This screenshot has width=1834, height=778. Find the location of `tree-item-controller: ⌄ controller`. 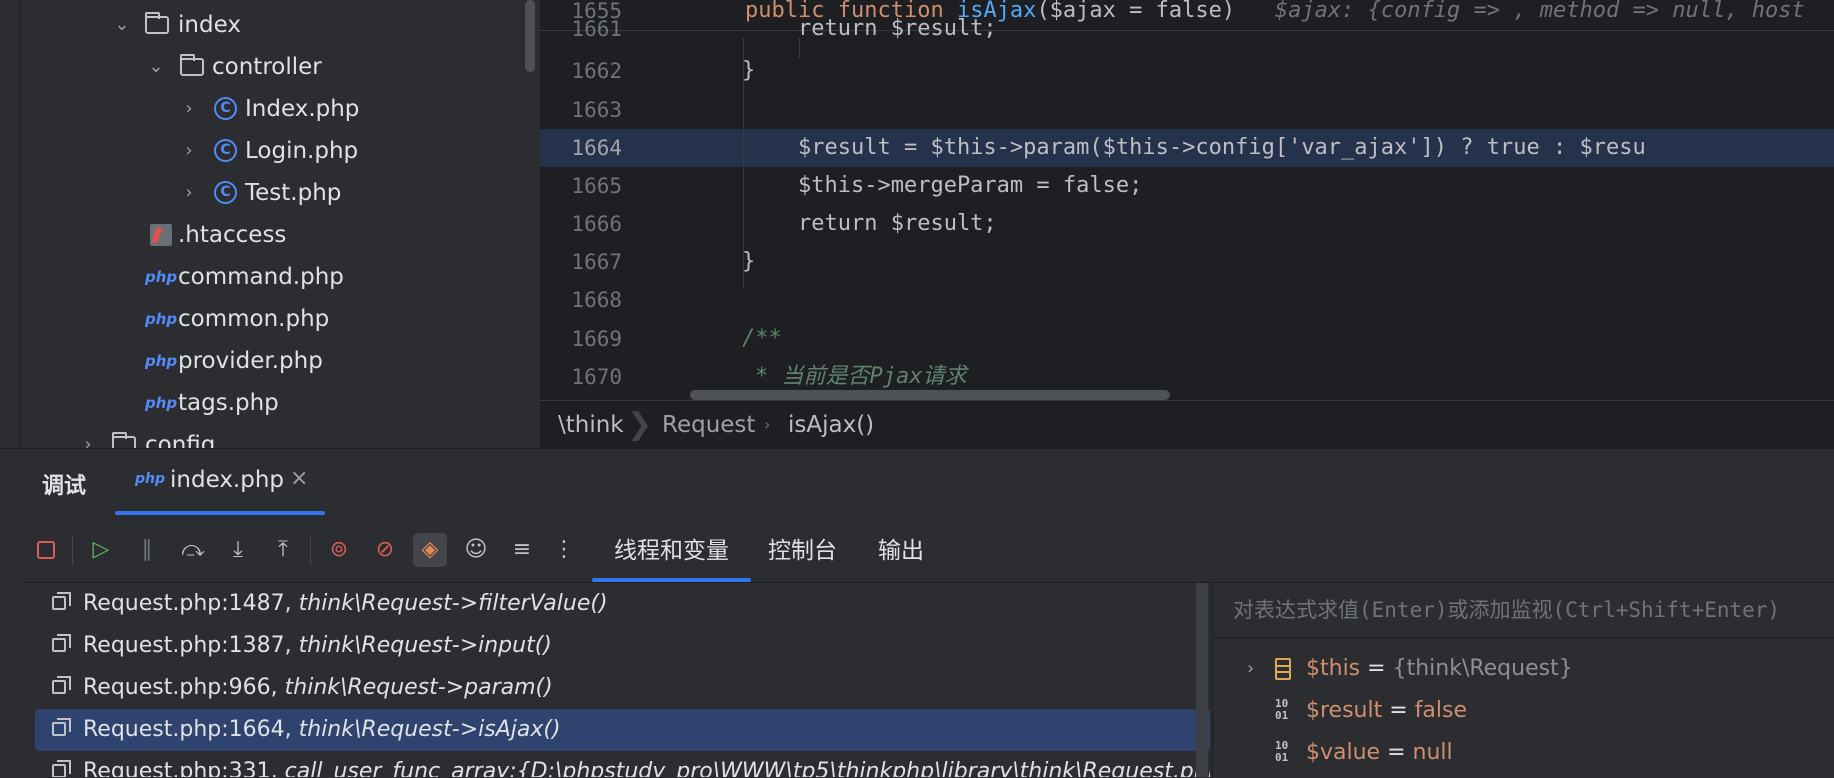

tree-item-controller: ⌄ controller is located at coordinates (260, 67).